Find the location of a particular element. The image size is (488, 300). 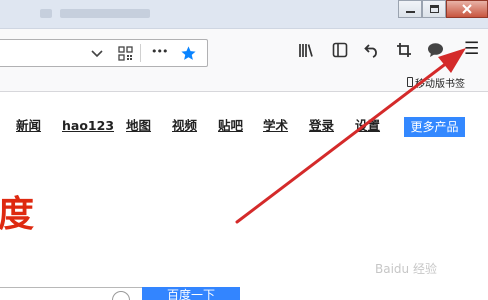

nav-link-tieba: 贴吧 is located at coordinates (230, 126).